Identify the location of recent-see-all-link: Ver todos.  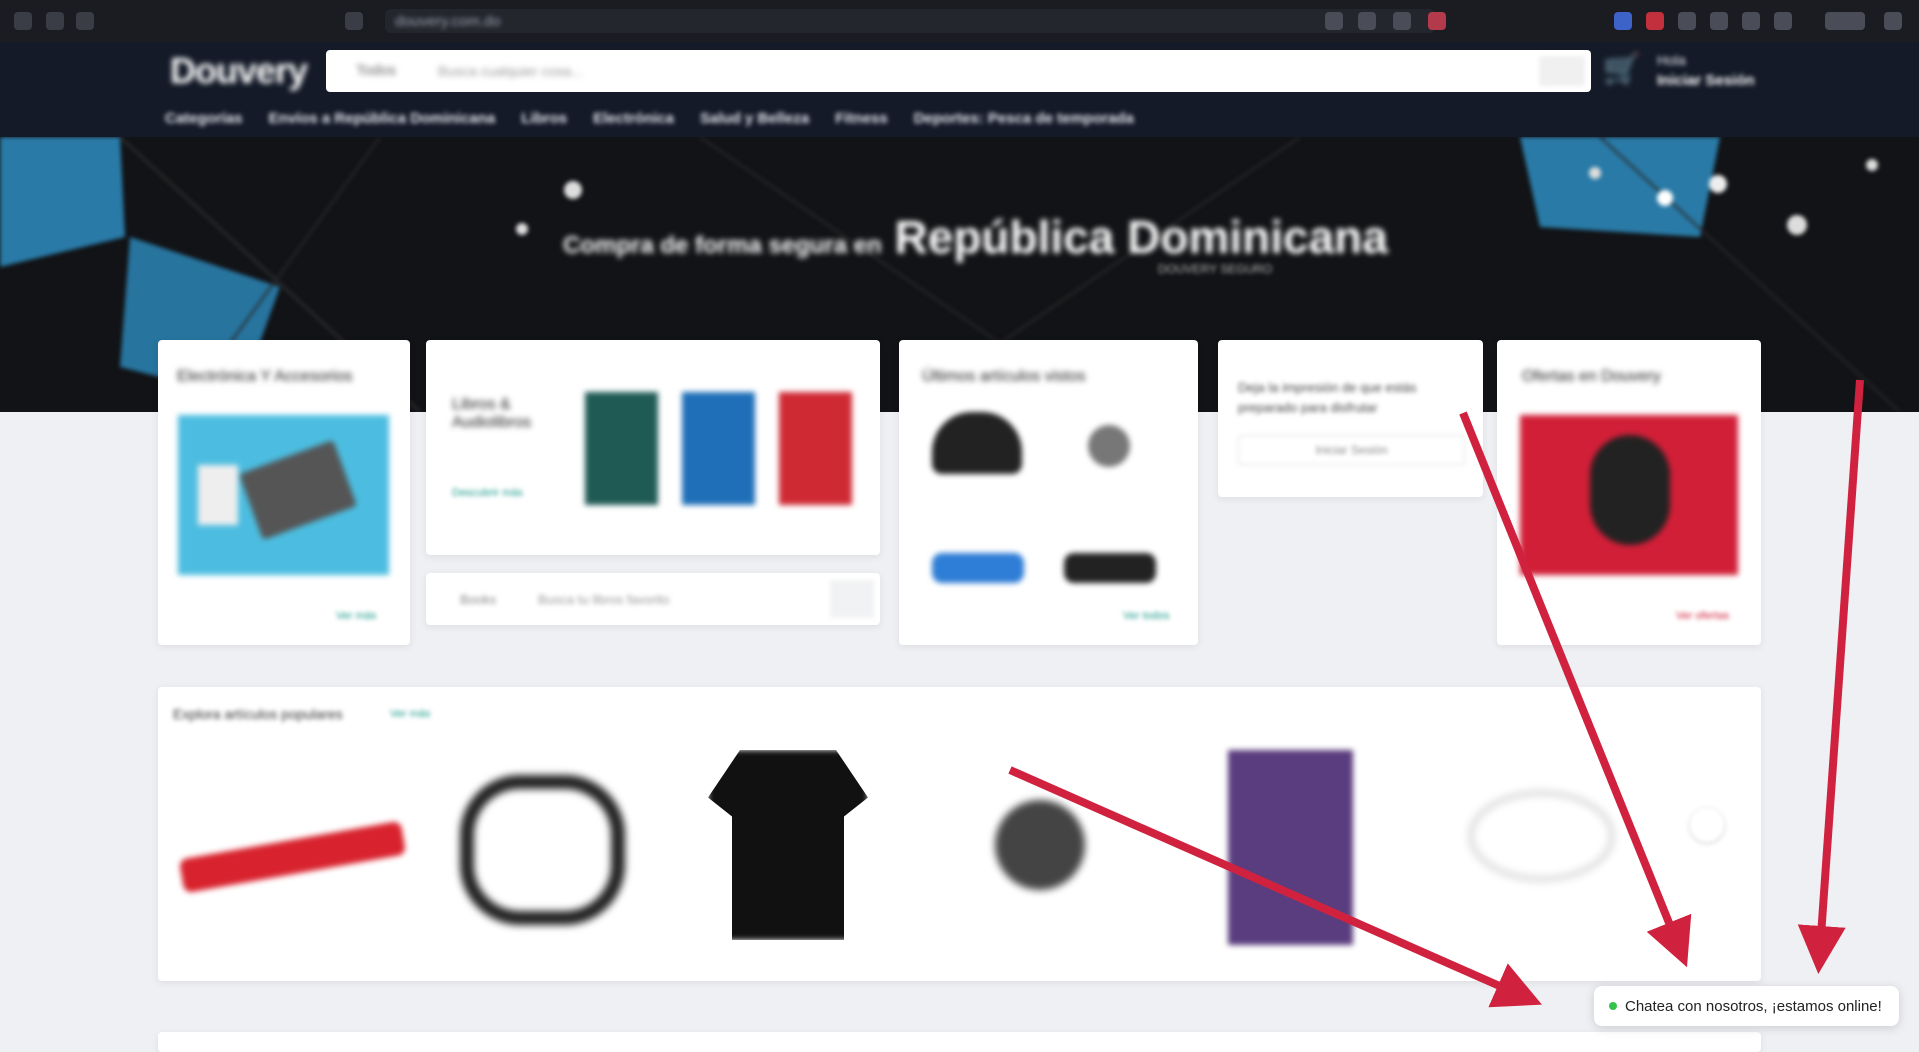
(1146, 616).